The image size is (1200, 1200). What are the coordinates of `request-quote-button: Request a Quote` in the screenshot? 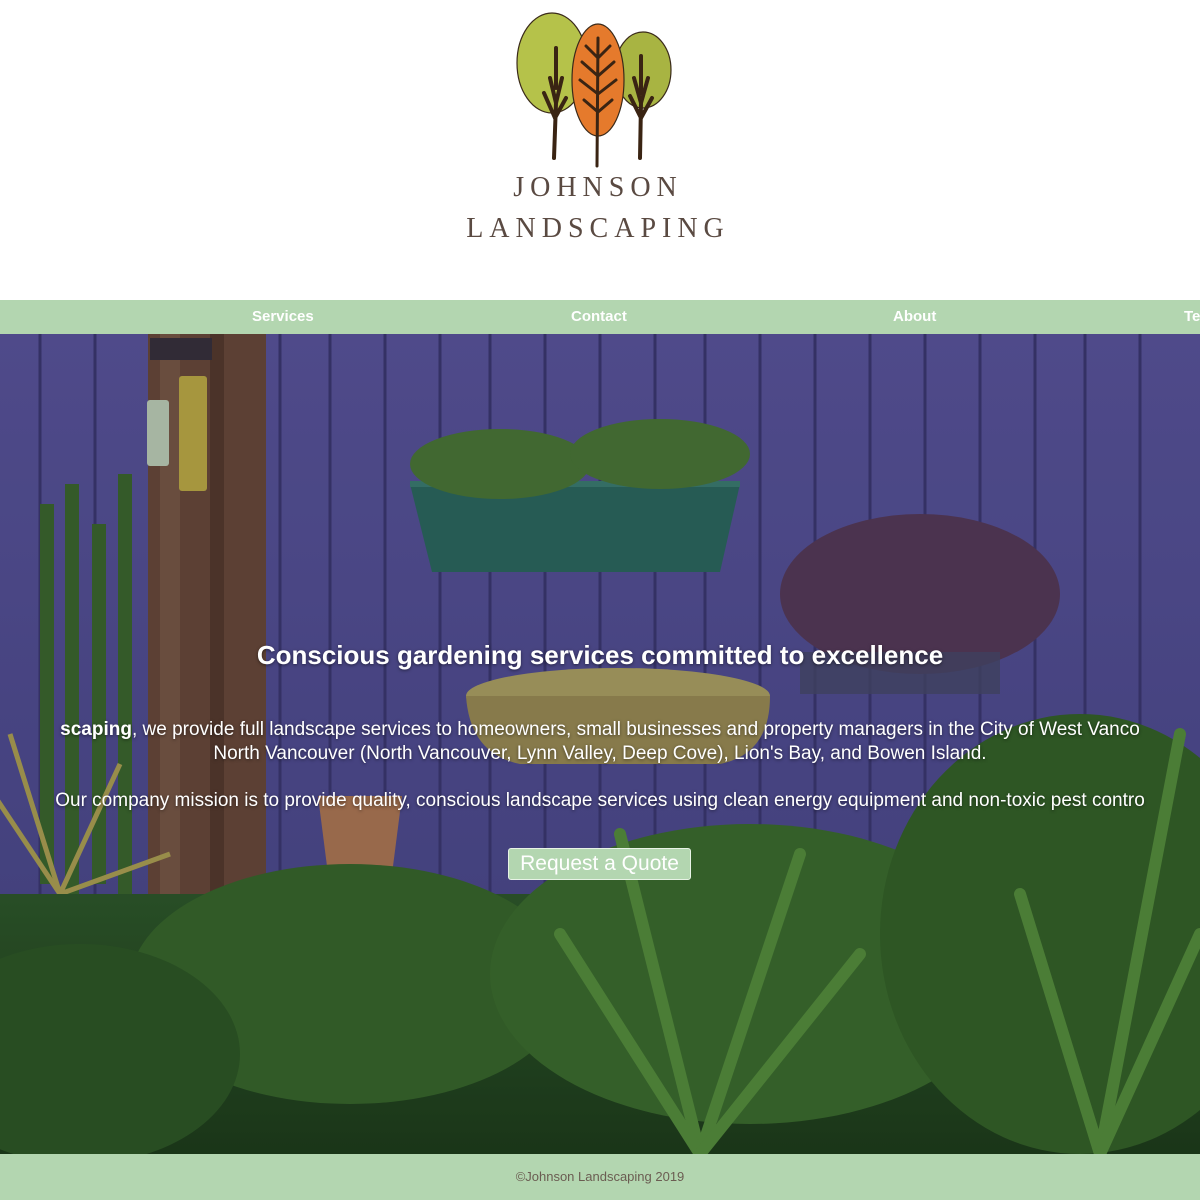 It's located at (599, 864).